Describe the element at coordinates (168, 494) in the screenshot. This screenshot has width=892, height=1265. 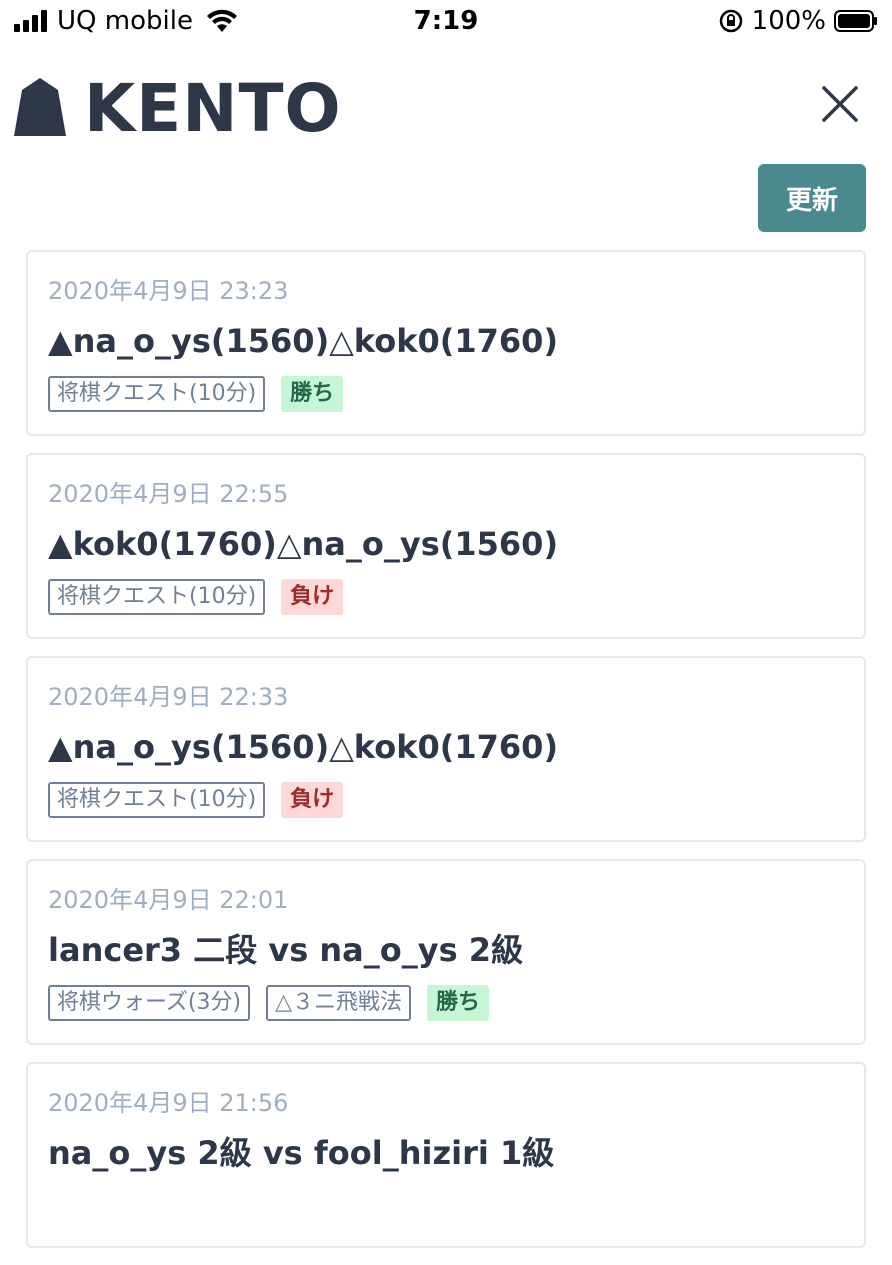
I see `game-date: 2020年4月9日 22:55` at that location.